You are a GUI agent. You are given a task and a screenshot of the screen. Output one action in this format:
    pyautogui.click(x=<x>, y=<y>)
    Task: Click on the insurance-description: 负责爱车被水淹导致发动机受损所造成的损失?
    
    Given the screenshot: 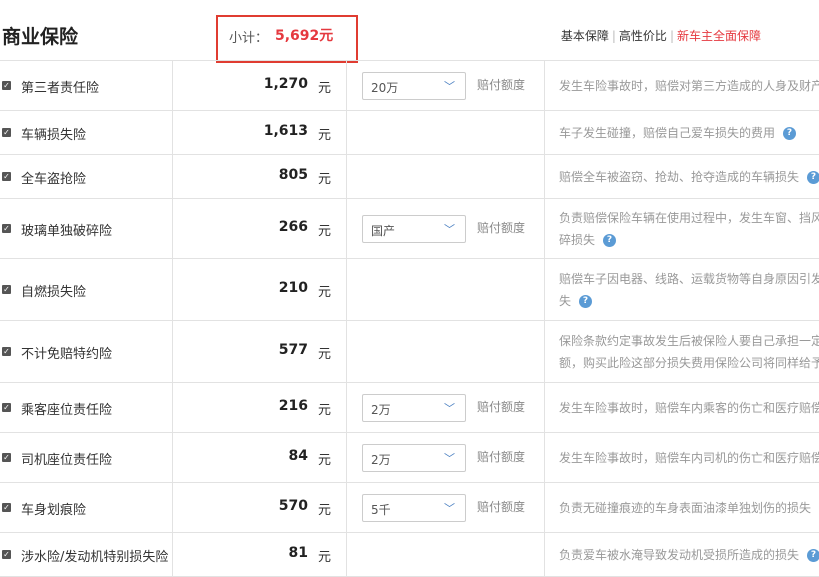 What is the action you would take?
    pyautogui.click(x=689, y=555)
    